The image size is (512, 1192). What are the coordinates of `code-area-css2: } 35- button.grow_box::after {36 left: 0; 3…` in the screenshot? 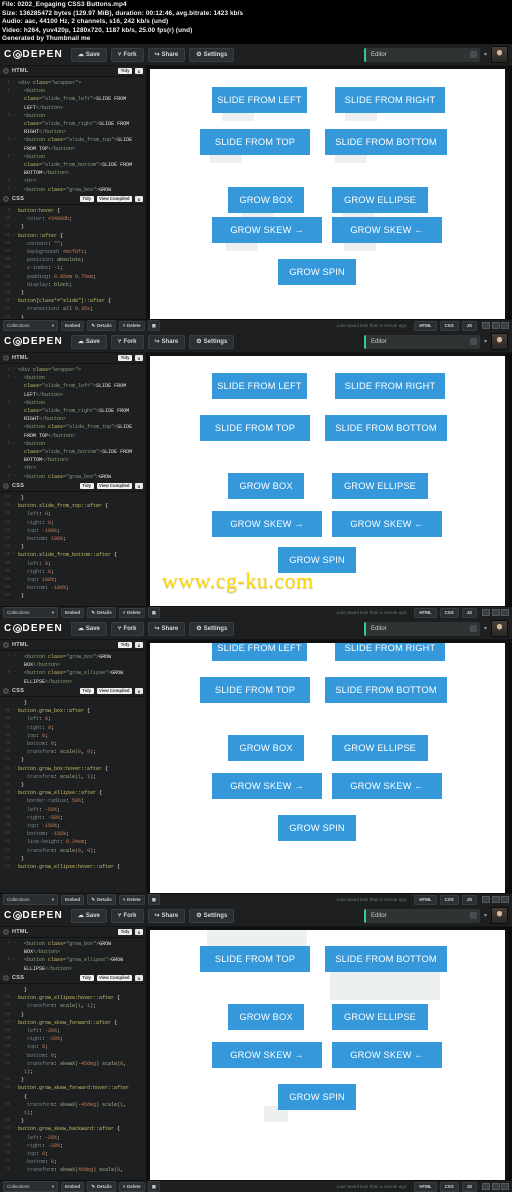 It's located at (73, 795).